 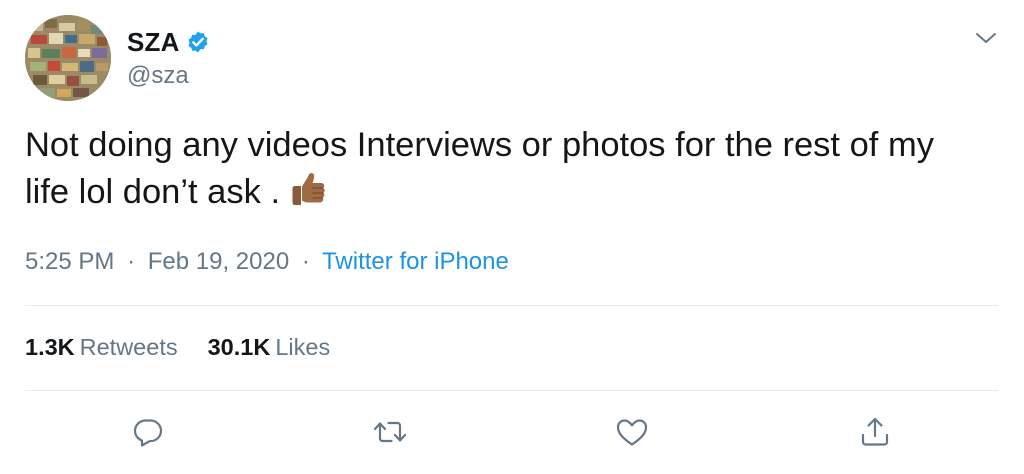 I want to click on retweet-button, so click(x=390, y=432).